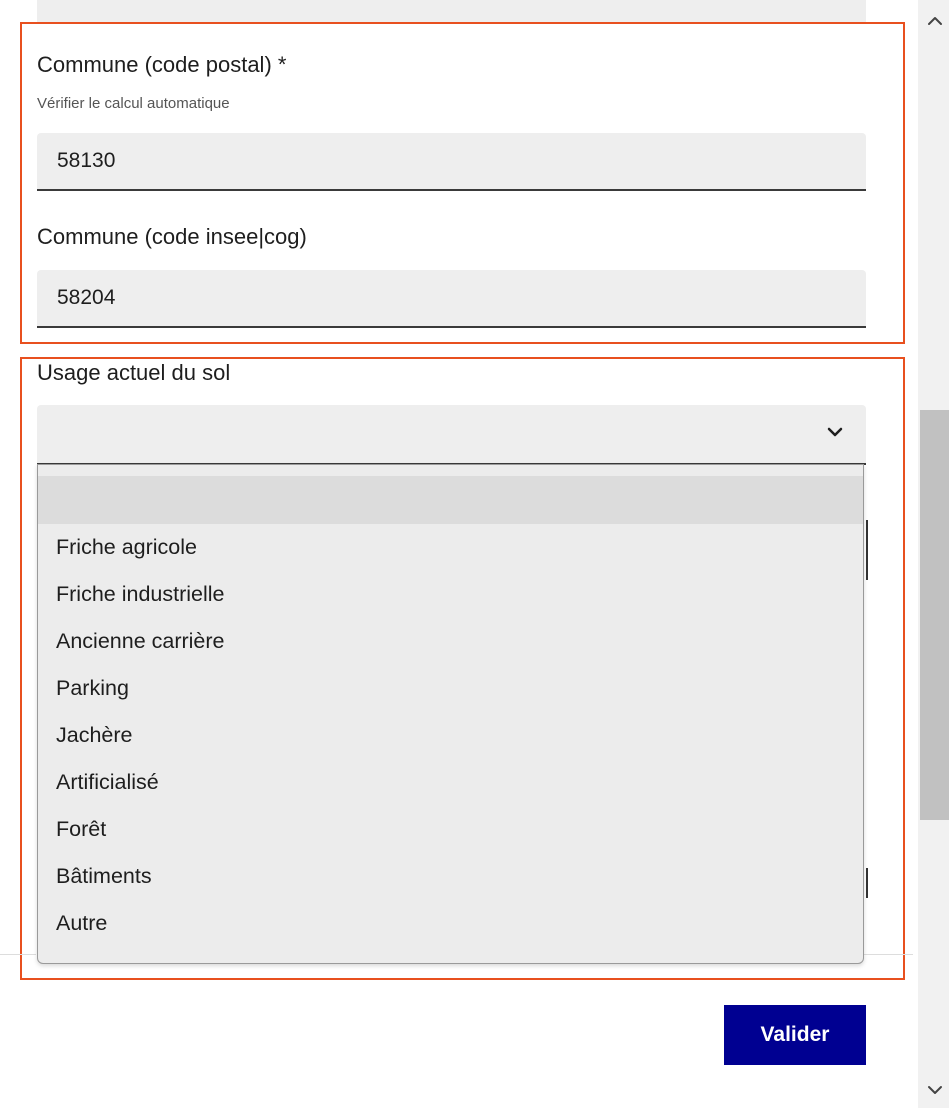 Image resolution: width=949 pixels, height=1108 pixels. What do you see at coordinates (451, 11) in the screenshot?
I see `previous-field-remnant` at bounding box center [451, 11].